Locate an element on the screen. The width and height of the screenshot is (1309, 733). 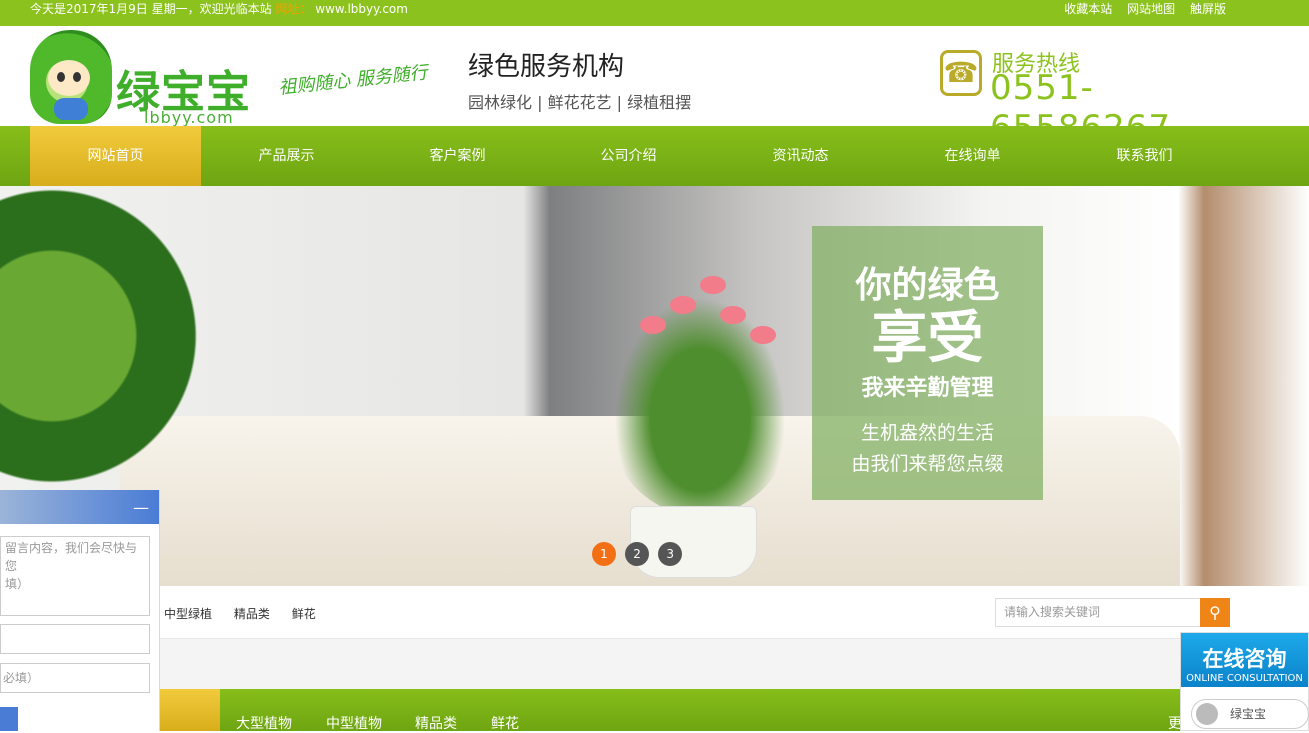
cat-medium: 中型植物 is located at coordinates (354, 723).